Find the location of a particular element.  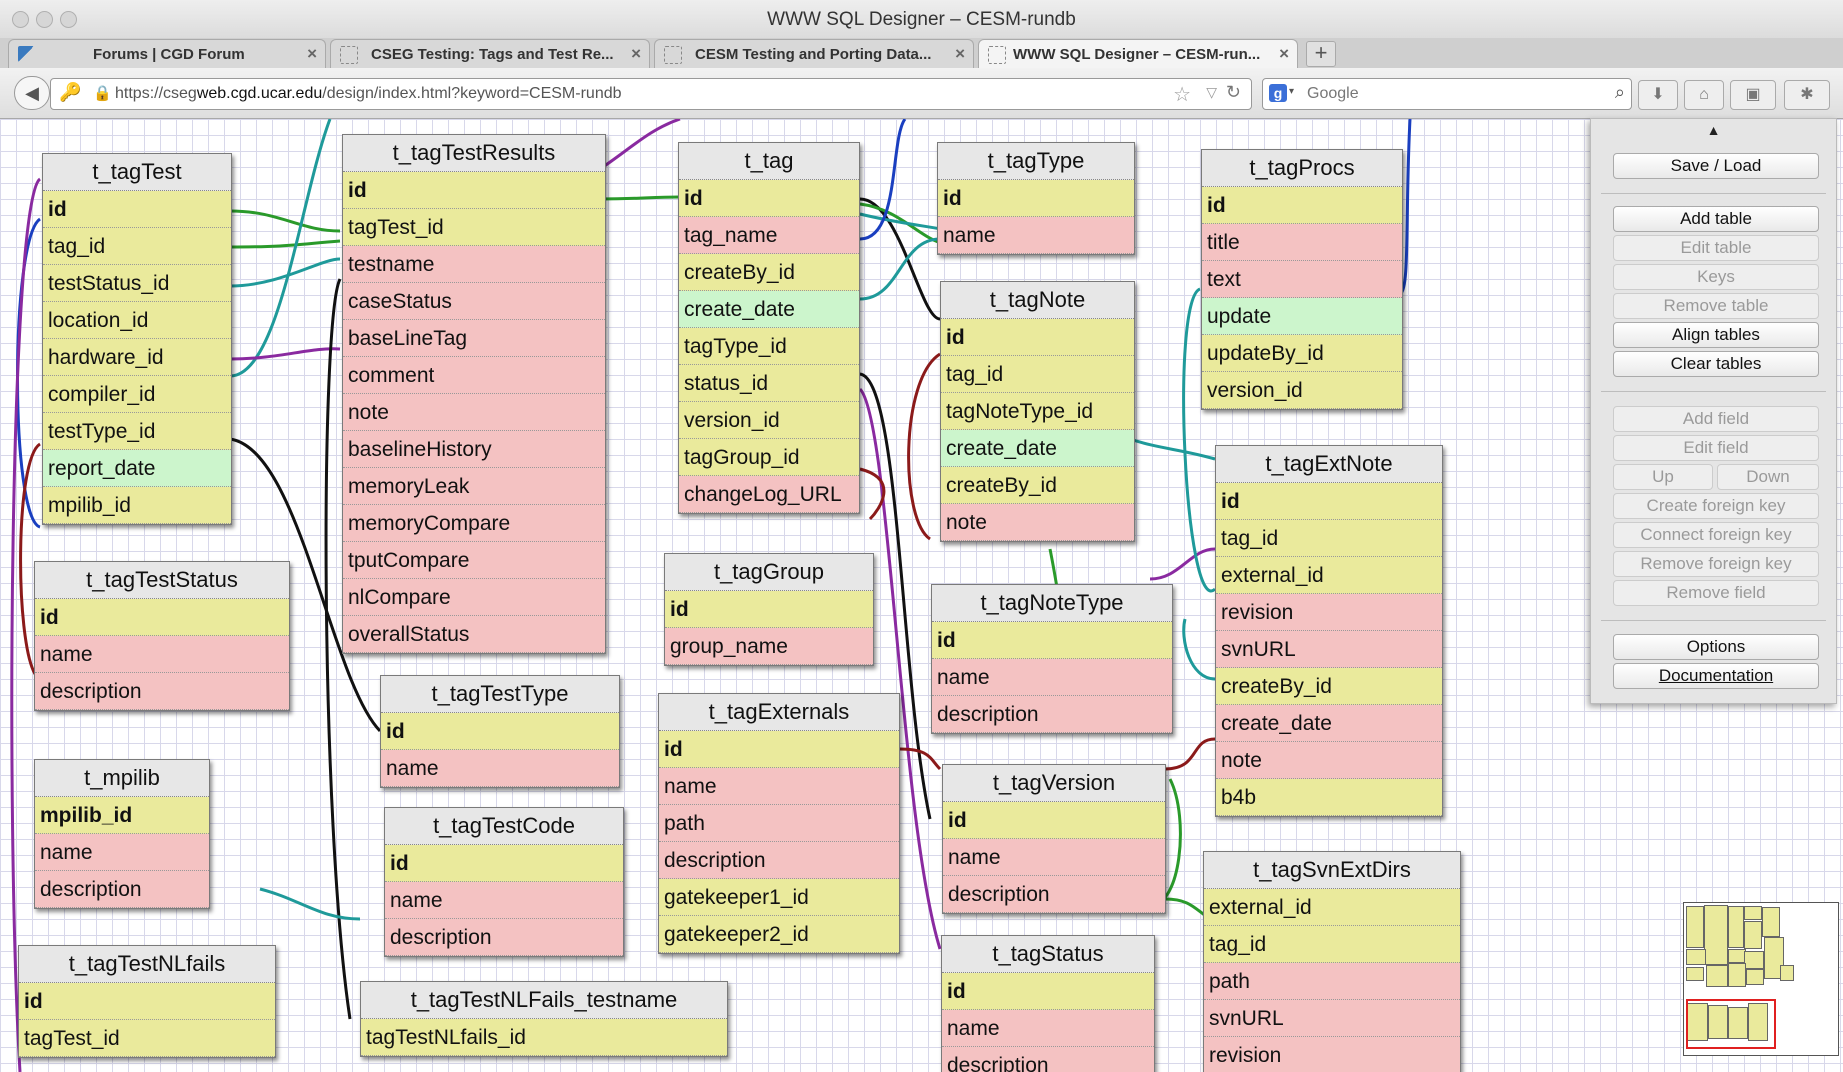

remove-table-button: Remove table is located at coordinates (1716, 306).